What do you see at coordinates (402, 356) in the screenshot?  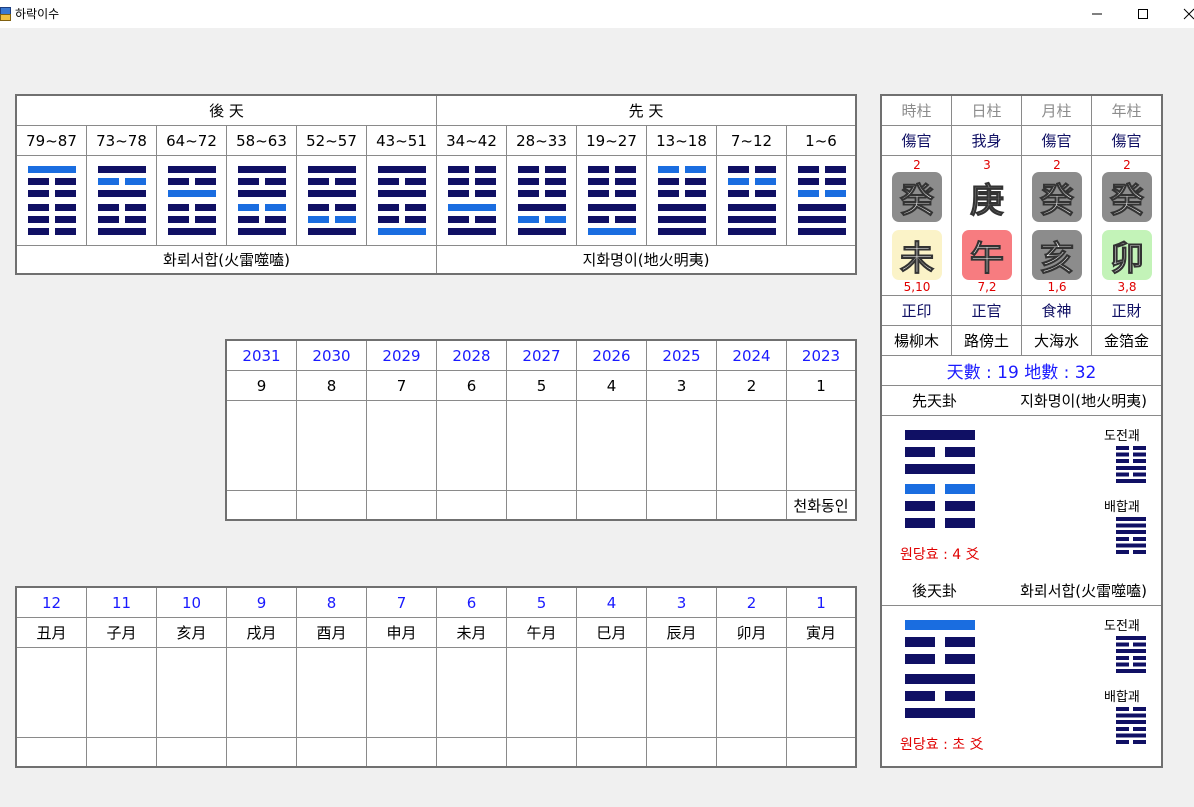 I see `year-cell: 2029` at bounding box center [402, 356].